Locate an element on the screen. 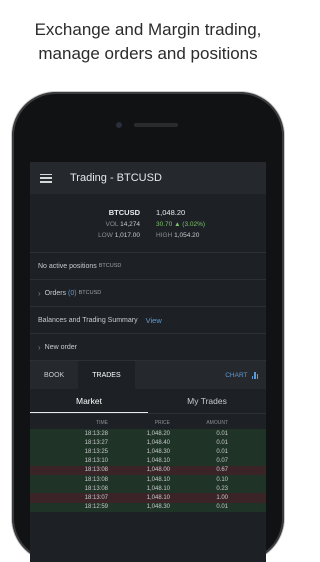 This screenshot has width=320, height=562. subtab-my-trades: My Trades is located at coordinates (207, 401).